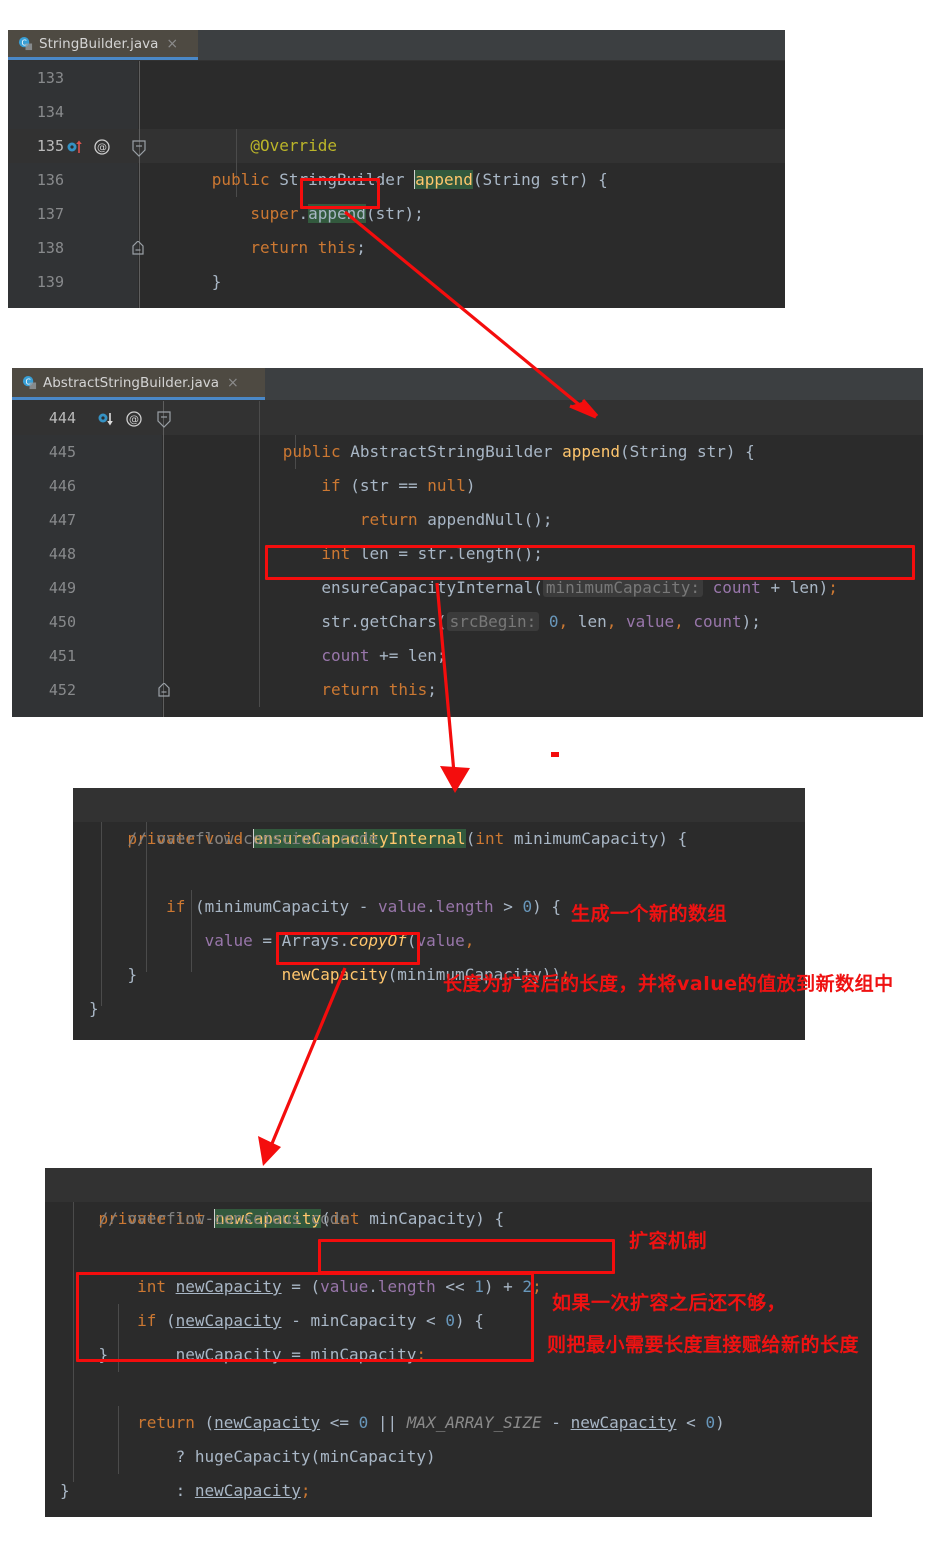 The height and width of the screenshot is (1555, 941). What do you see at coordinates (50, 282) in the screenshot?
I see `line-number: 139` at bounding box center [50, 282].